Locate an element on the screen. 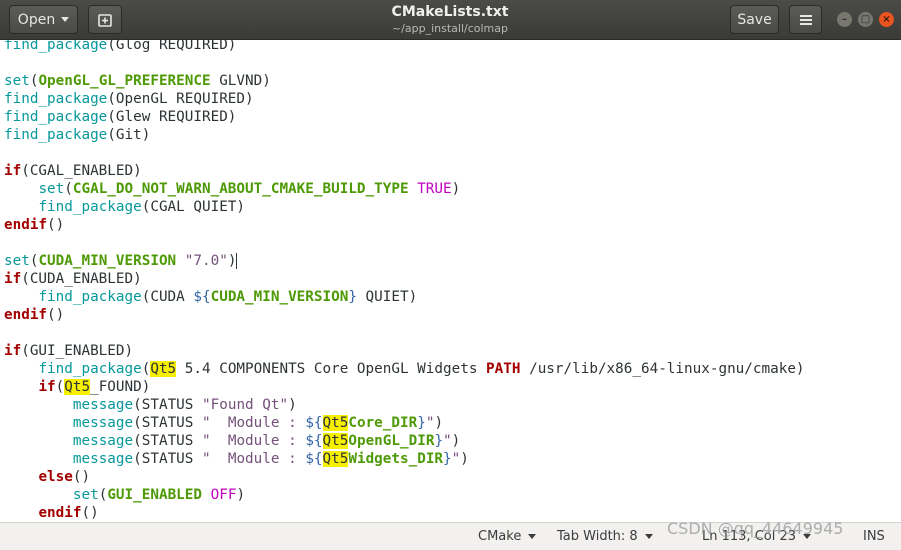 This screenshot has width=901, height=550. maximize-icon: □ is located at coordinates (865, 19).